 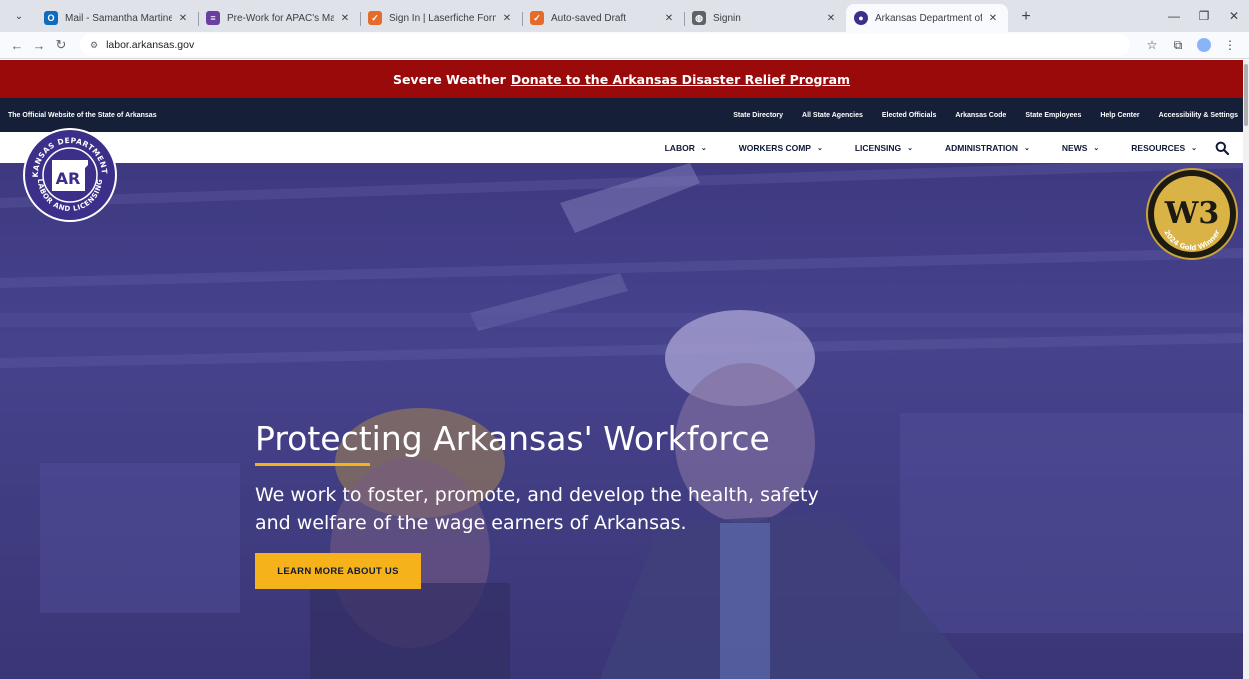 What do you see at coordinates (774, 147) in the screenshot?
I see `nav-label: WORKERS COMP` at bounding box center [774, 147].